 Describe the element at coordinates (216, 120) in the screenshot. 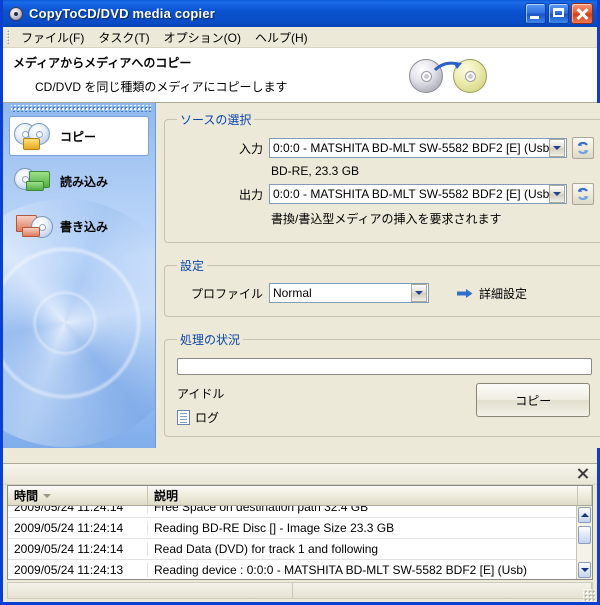

I see `source-group-legend: ソースの選択` at that location.